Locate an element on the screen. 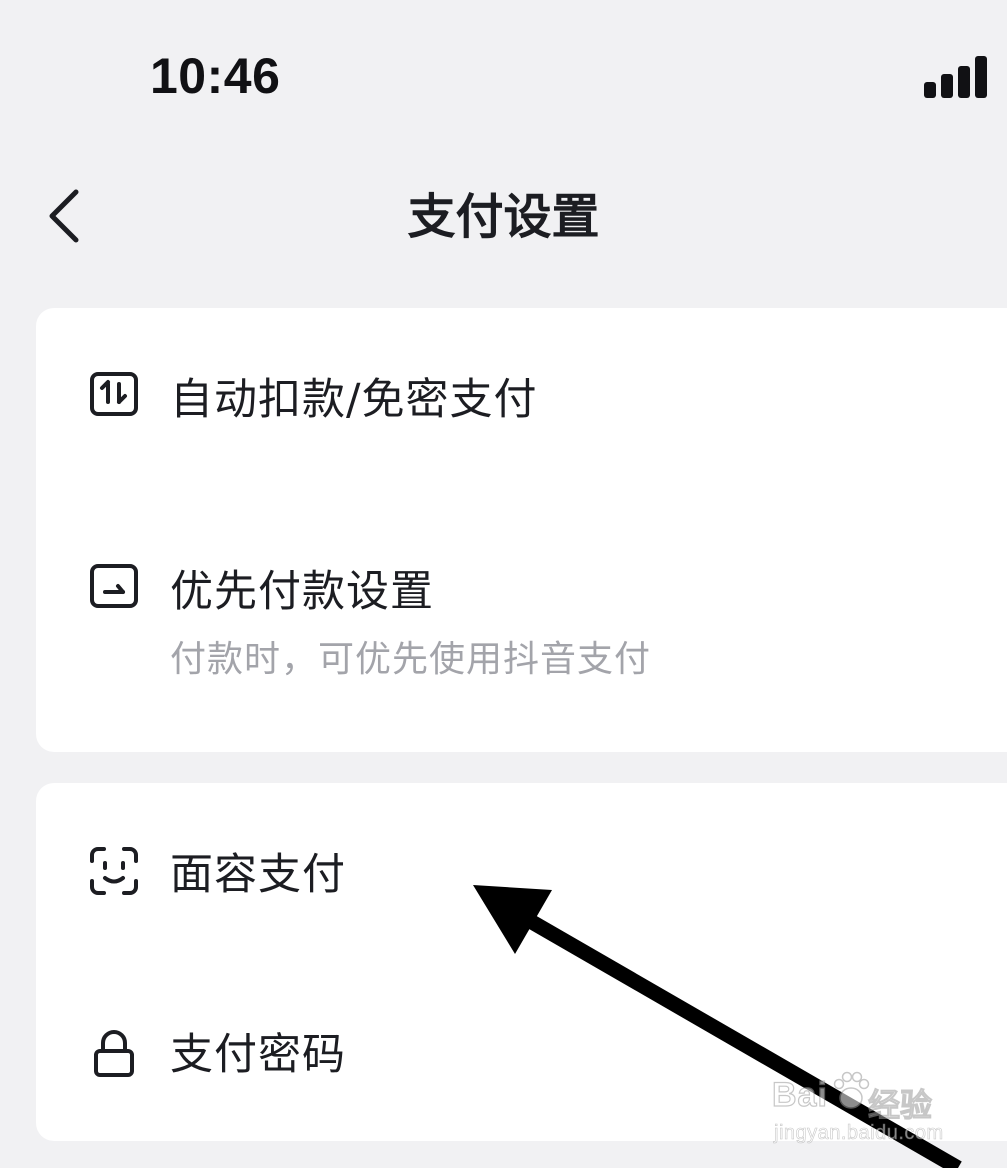 Image resolution: width=1007 pixels, height=1168 pixels. face-id-icon is located at coordinates (114, 871).